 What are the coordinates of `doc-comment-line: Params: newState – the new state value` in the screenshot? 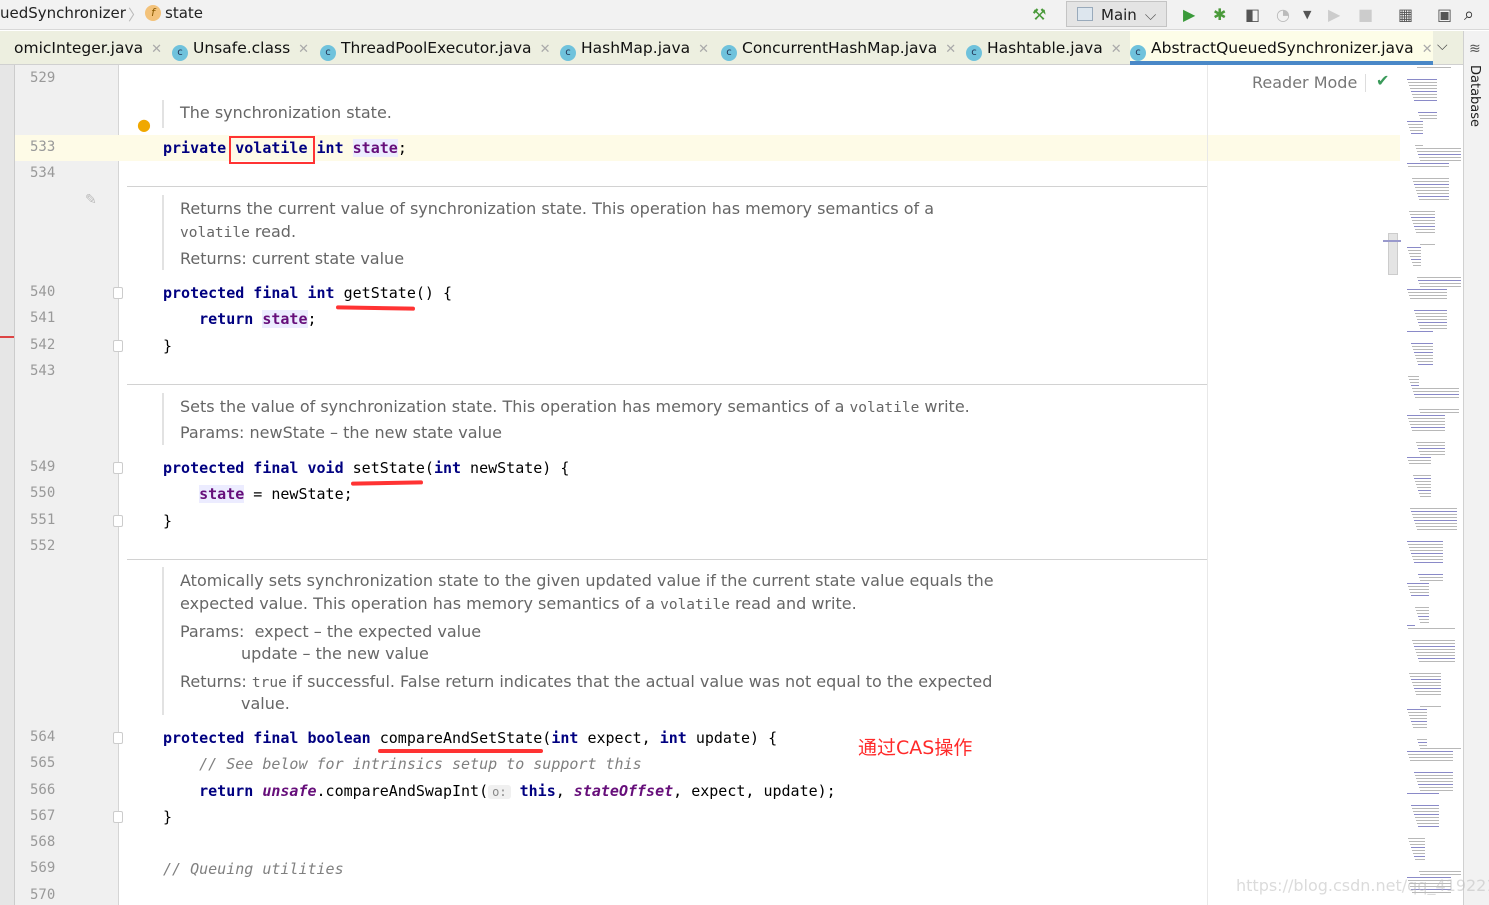 It's located at (341, 433).